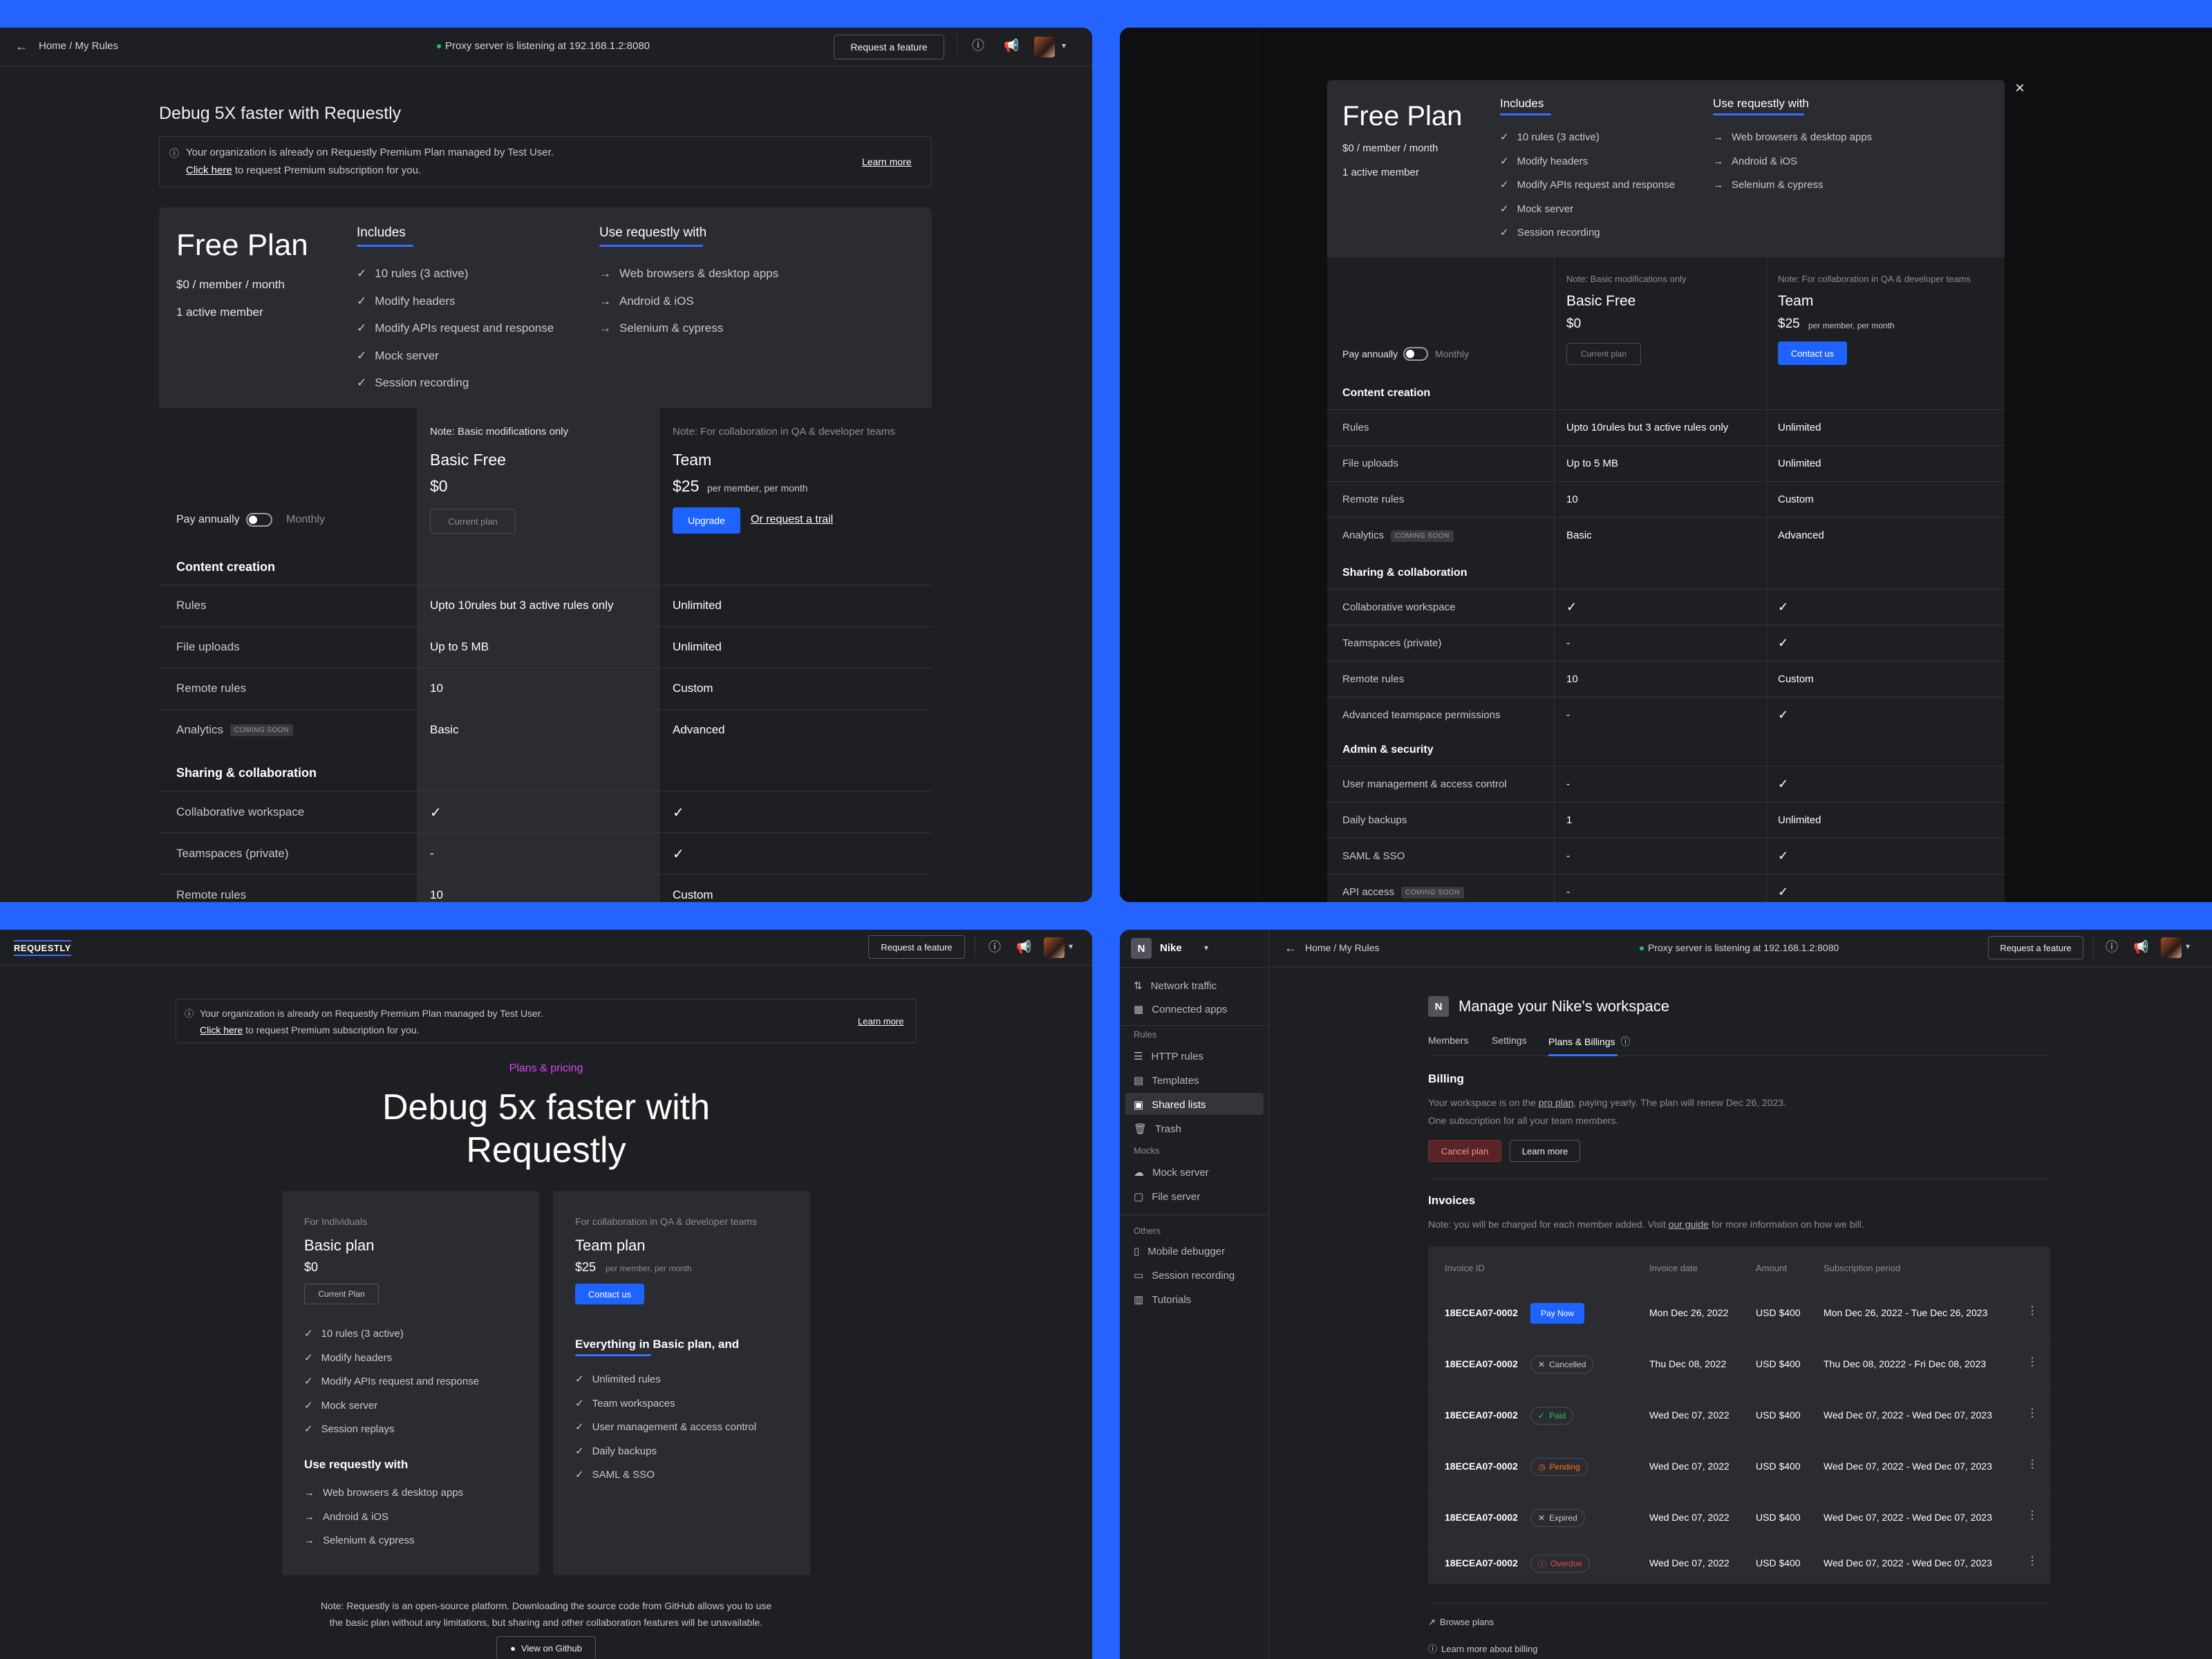  What do you see at coordinates (2020, 88) in the screenshot?
I see `close-icon: ×` at bounding box center [2020, 88].